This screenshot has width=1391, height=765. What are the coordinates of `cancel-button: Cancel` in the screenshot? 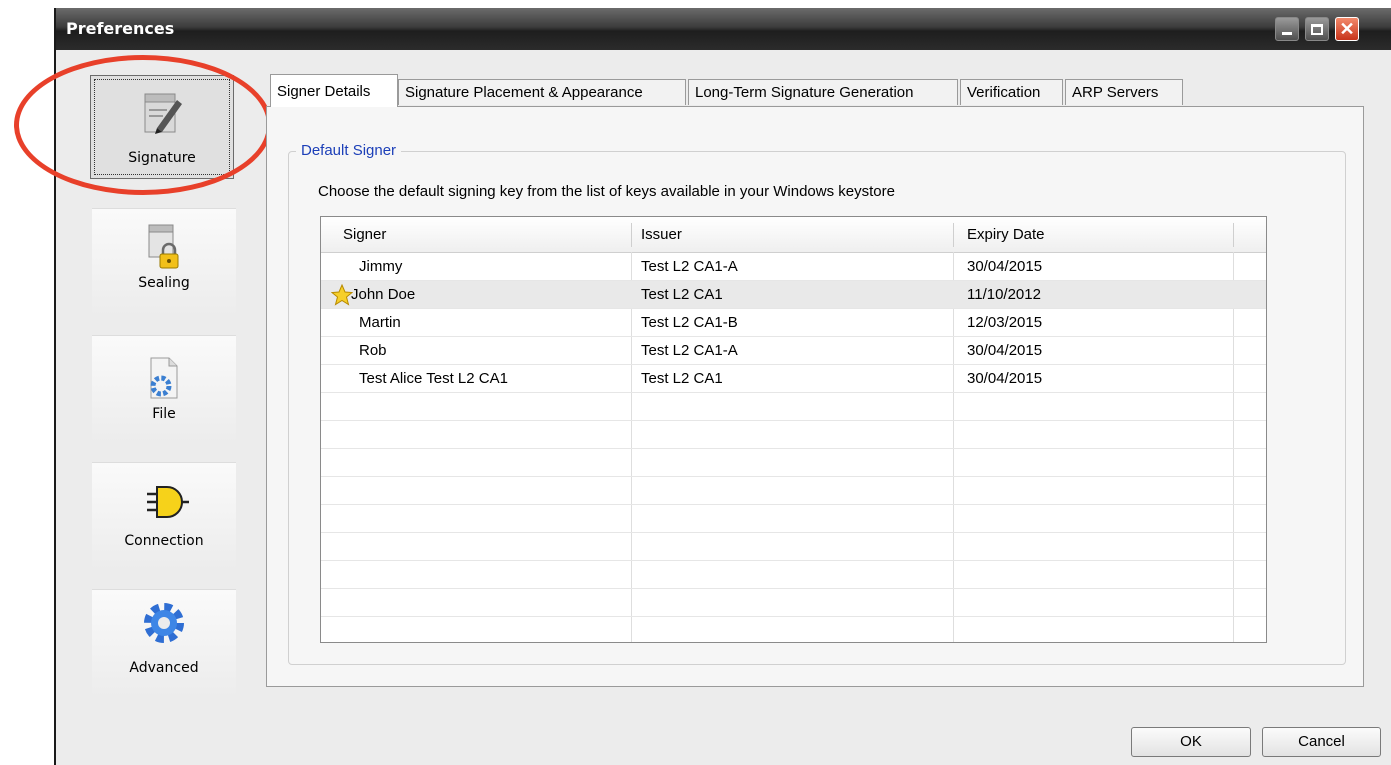 It's located at (1321, 742).